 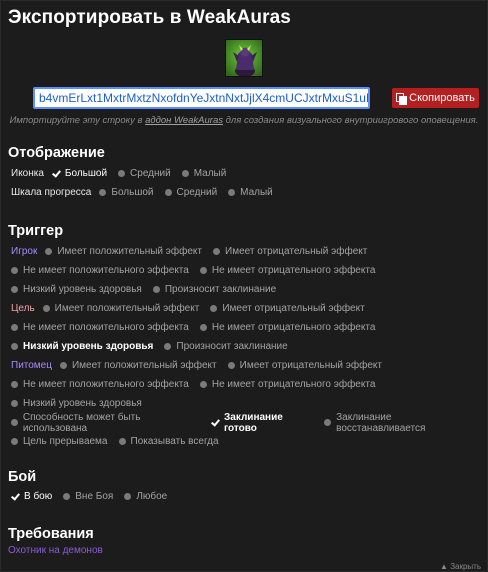 I want to click on progress-size-medium: Средний, so click(x=190, y=192).